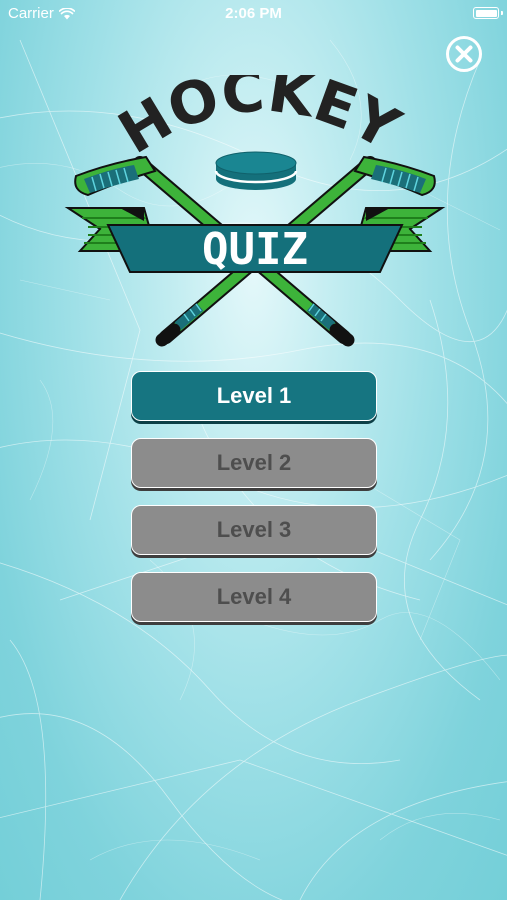 The image size is (507, 900). What do you see at coordinates (254, 597) in the screenshot?
I see `level-4-button: Level 4` at bounding box center [254, 597].